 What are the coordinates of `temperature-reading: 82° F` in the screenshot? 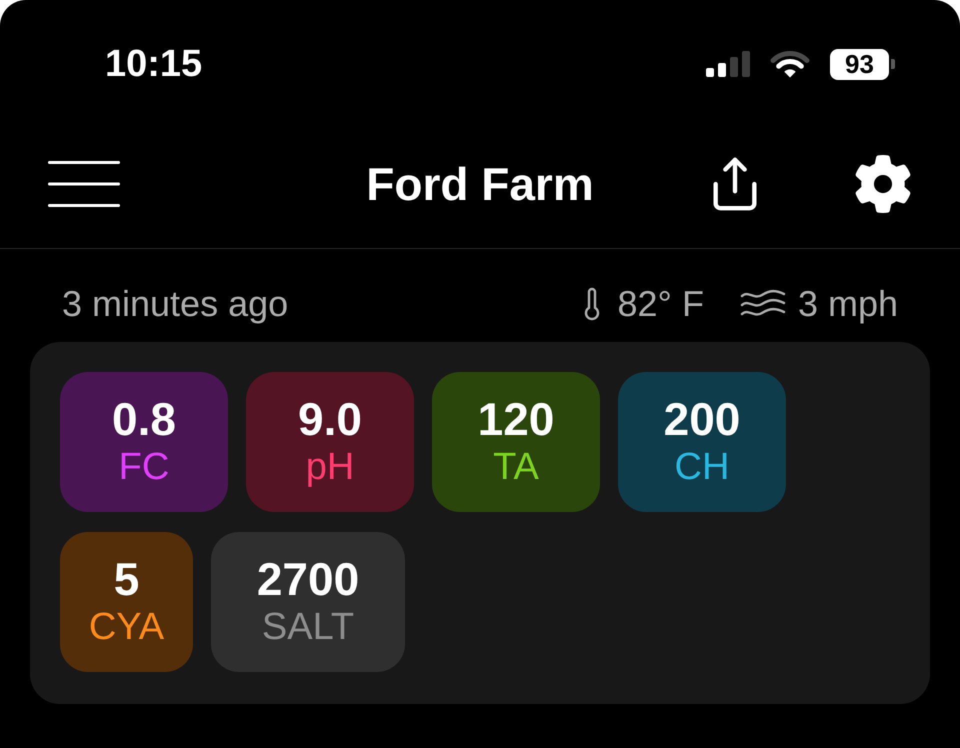 It's located at (661, 304).